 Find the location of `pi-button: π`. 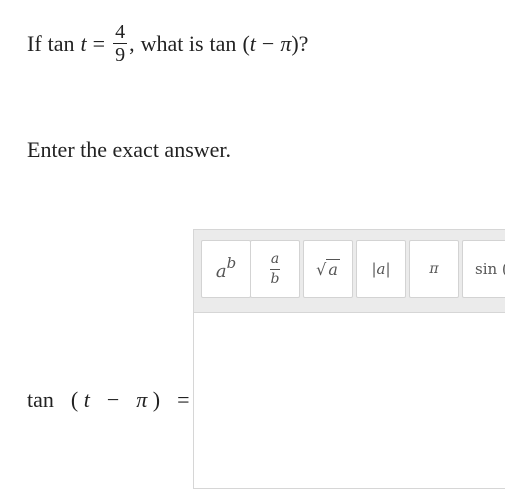

pi-button: π is located at coordinates (434, 269).